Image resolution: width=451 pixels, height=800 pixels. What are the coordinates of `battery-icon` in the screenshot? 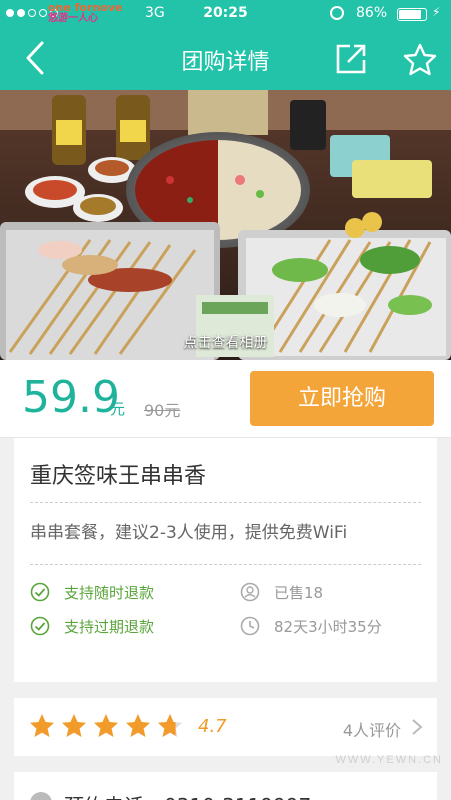 It's located at (412, 14).